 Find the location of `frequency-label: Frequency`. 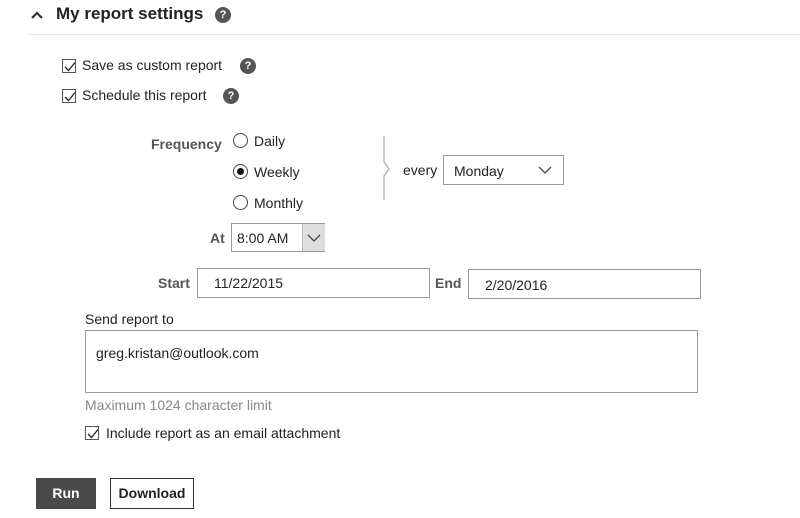

frequency-label: Frequency is located at coordinates (186, 144).